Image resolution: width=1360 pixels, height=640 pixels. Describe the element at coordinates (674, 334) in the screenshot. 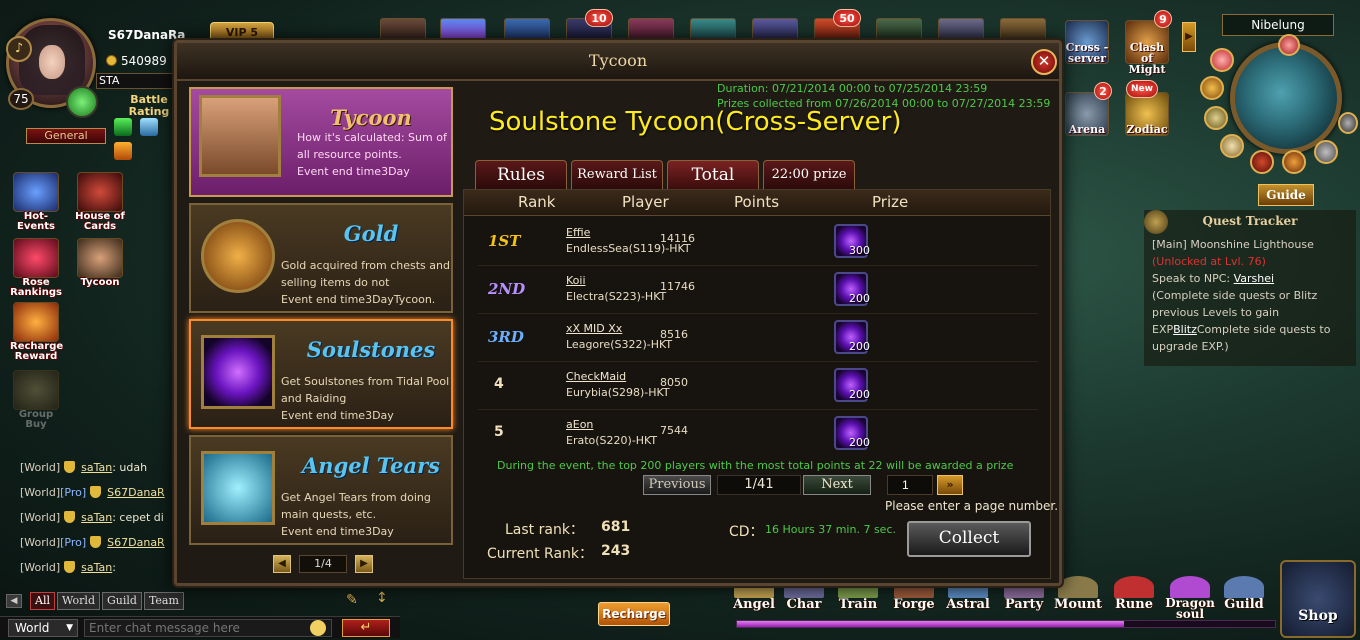

I see `player-points: 8516` at that location.